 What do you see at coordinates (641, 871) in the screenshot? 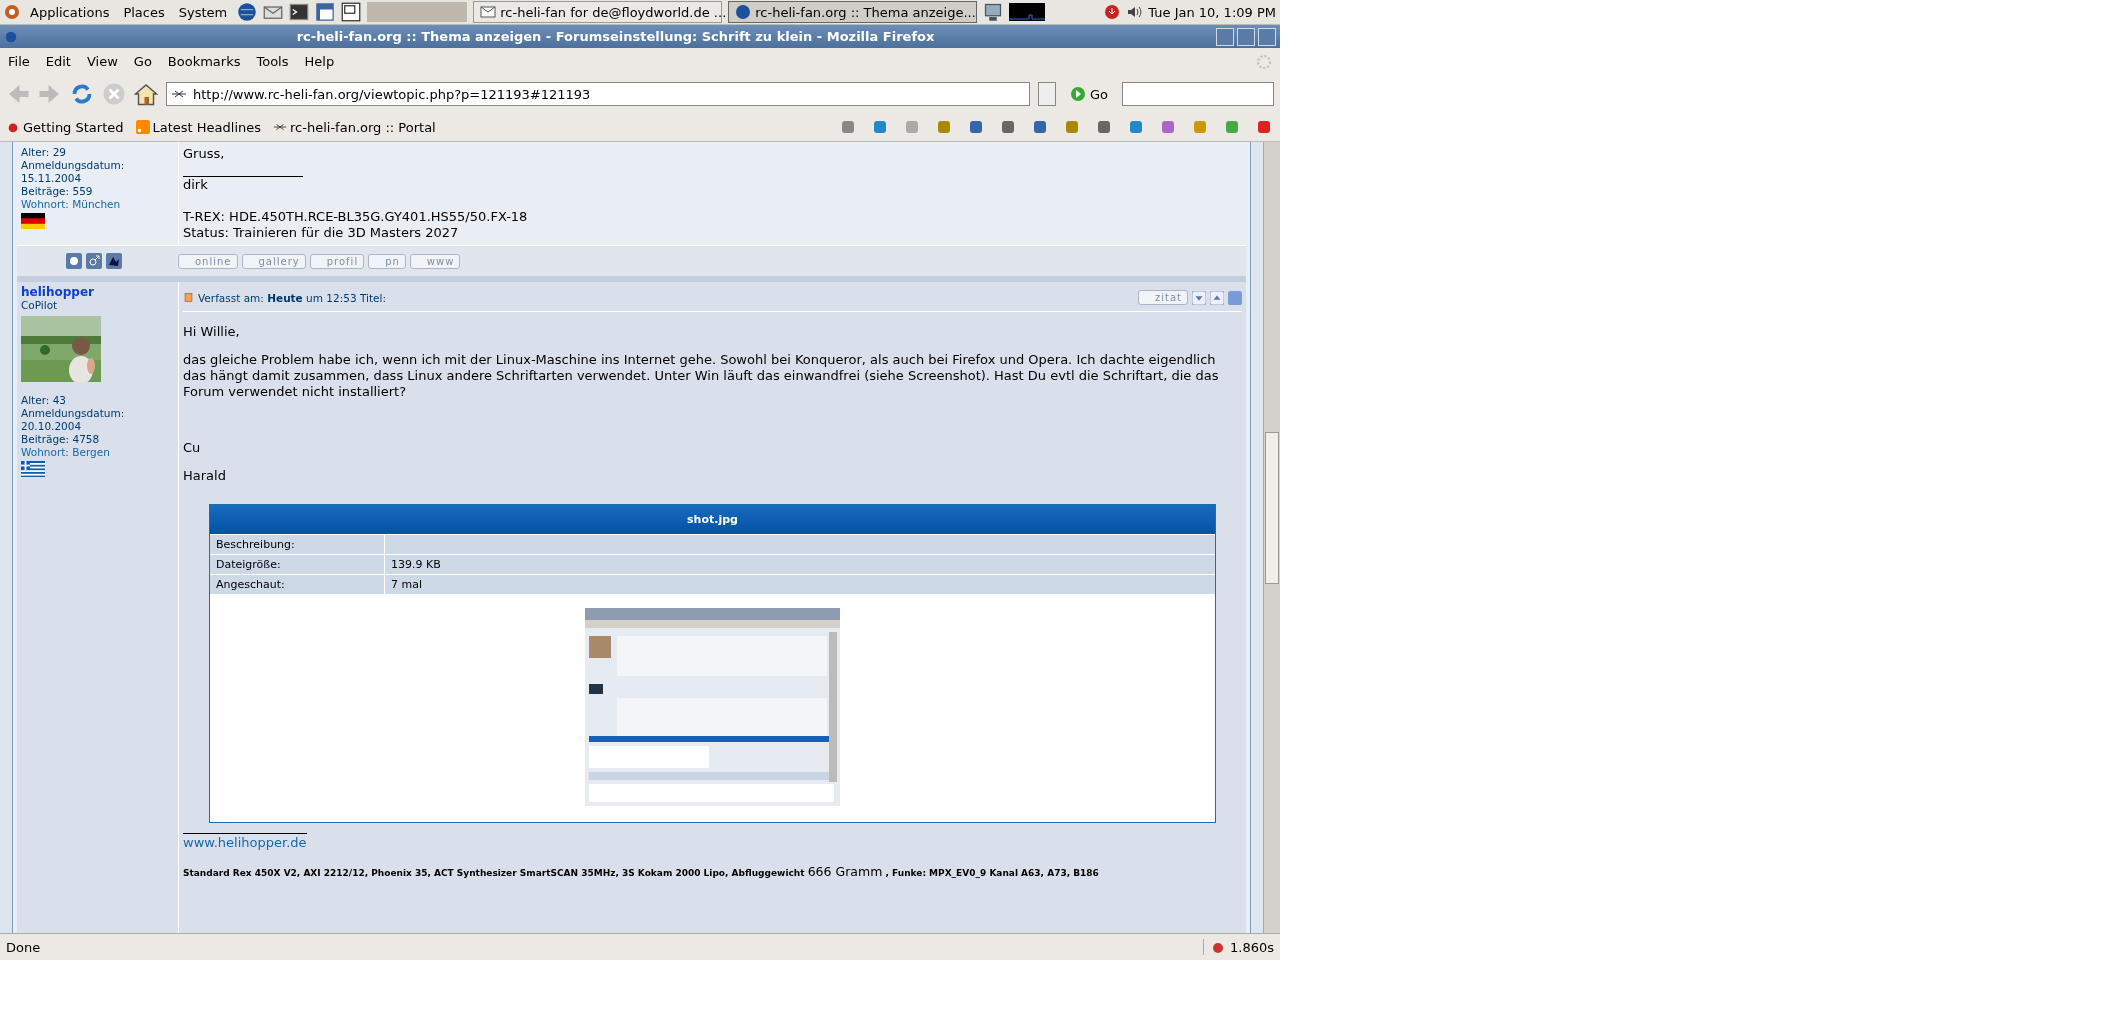
I see `signature-text: Standard Rex 450X V2, AXI 2212/12, Phoenix 35, ACT Synthesizer SmartSCAN 35MHz, 3S Kokam 2000 Lipo, Abfluggewicht 666 Gramm , Funke: MPX_EV0_9 Kanal A63, A73, B186` at bounding box center [641, 871].